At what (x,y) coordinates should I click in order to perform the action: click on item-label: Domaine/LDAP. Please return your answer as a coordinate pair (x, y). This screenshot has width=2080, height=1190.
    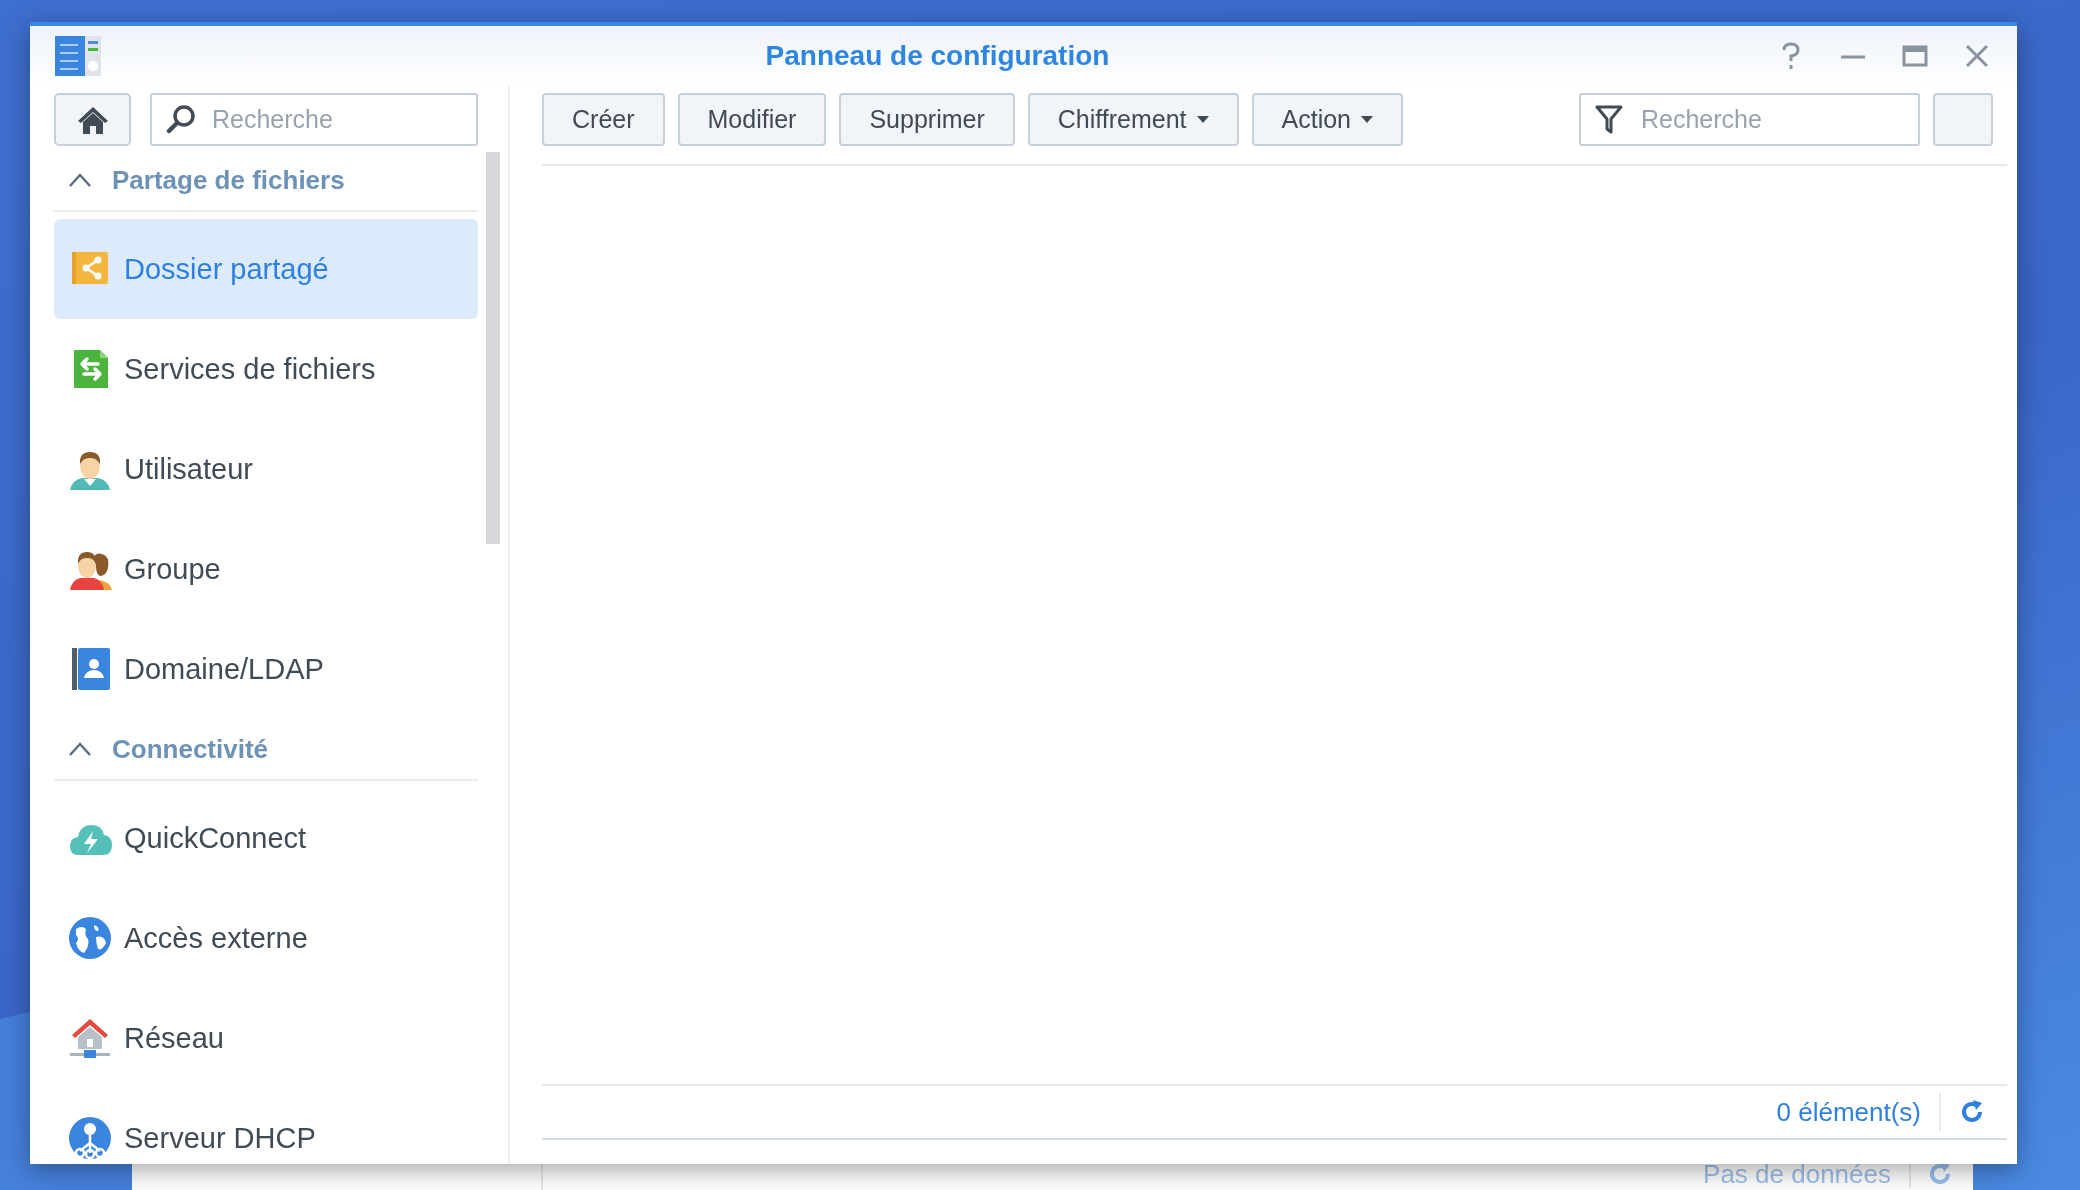
    Looking at the image, I should click on (224, 669).